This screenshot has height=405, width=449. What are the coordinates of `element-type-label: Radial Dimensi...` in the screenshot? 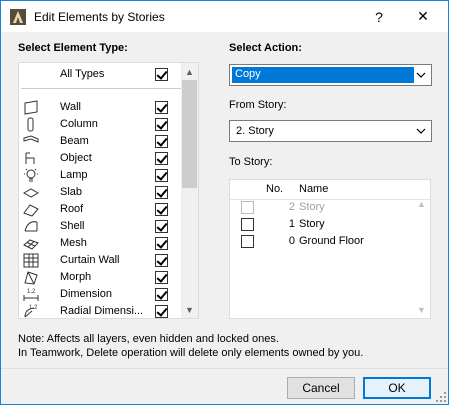 It's located at (102, 311).